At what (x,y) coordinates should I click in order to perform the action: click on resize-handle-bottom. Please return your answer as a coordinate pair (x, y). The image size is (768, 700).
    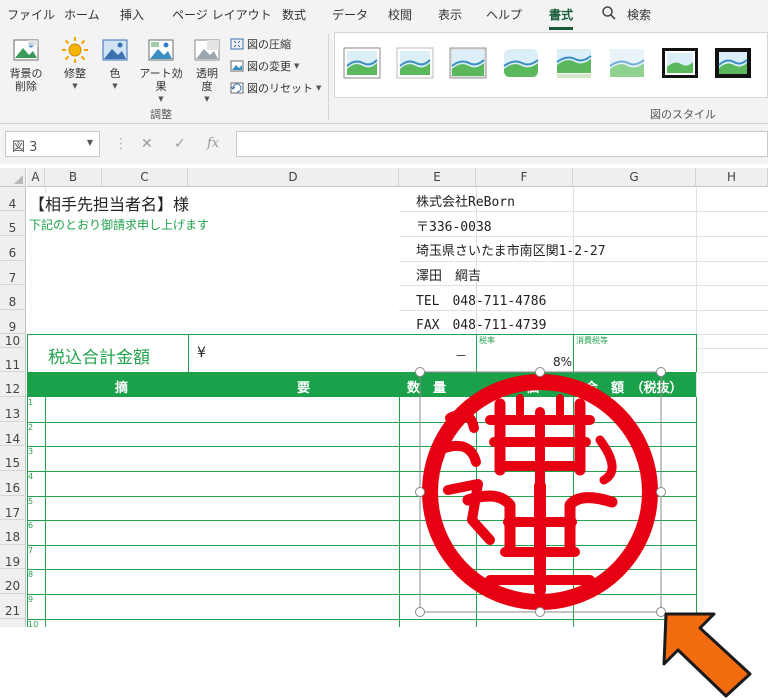
    Looking at the image, I should click on (540, 612).